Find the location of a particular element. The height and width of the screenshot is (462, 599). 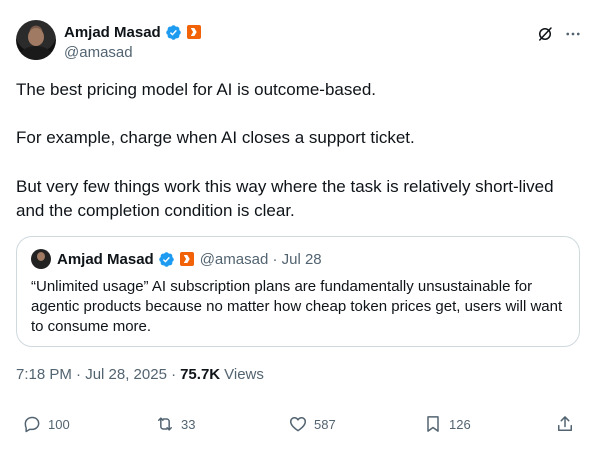

like-icon is located at coordinates (298, 424).